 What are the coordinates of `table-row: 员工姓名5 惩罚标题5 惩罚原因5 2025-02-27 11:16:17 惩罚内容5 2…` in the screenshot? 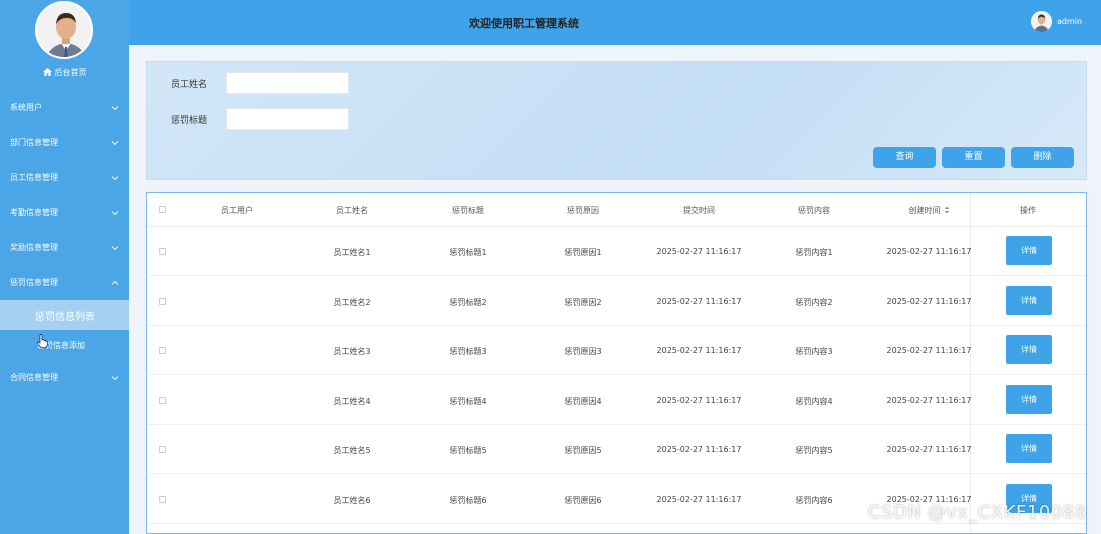 It's located at (616, 449).